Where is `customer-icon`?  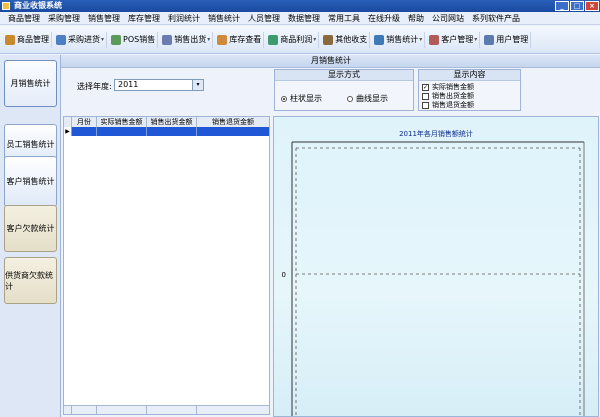 customer-icon is located at coordinates (434, 39).